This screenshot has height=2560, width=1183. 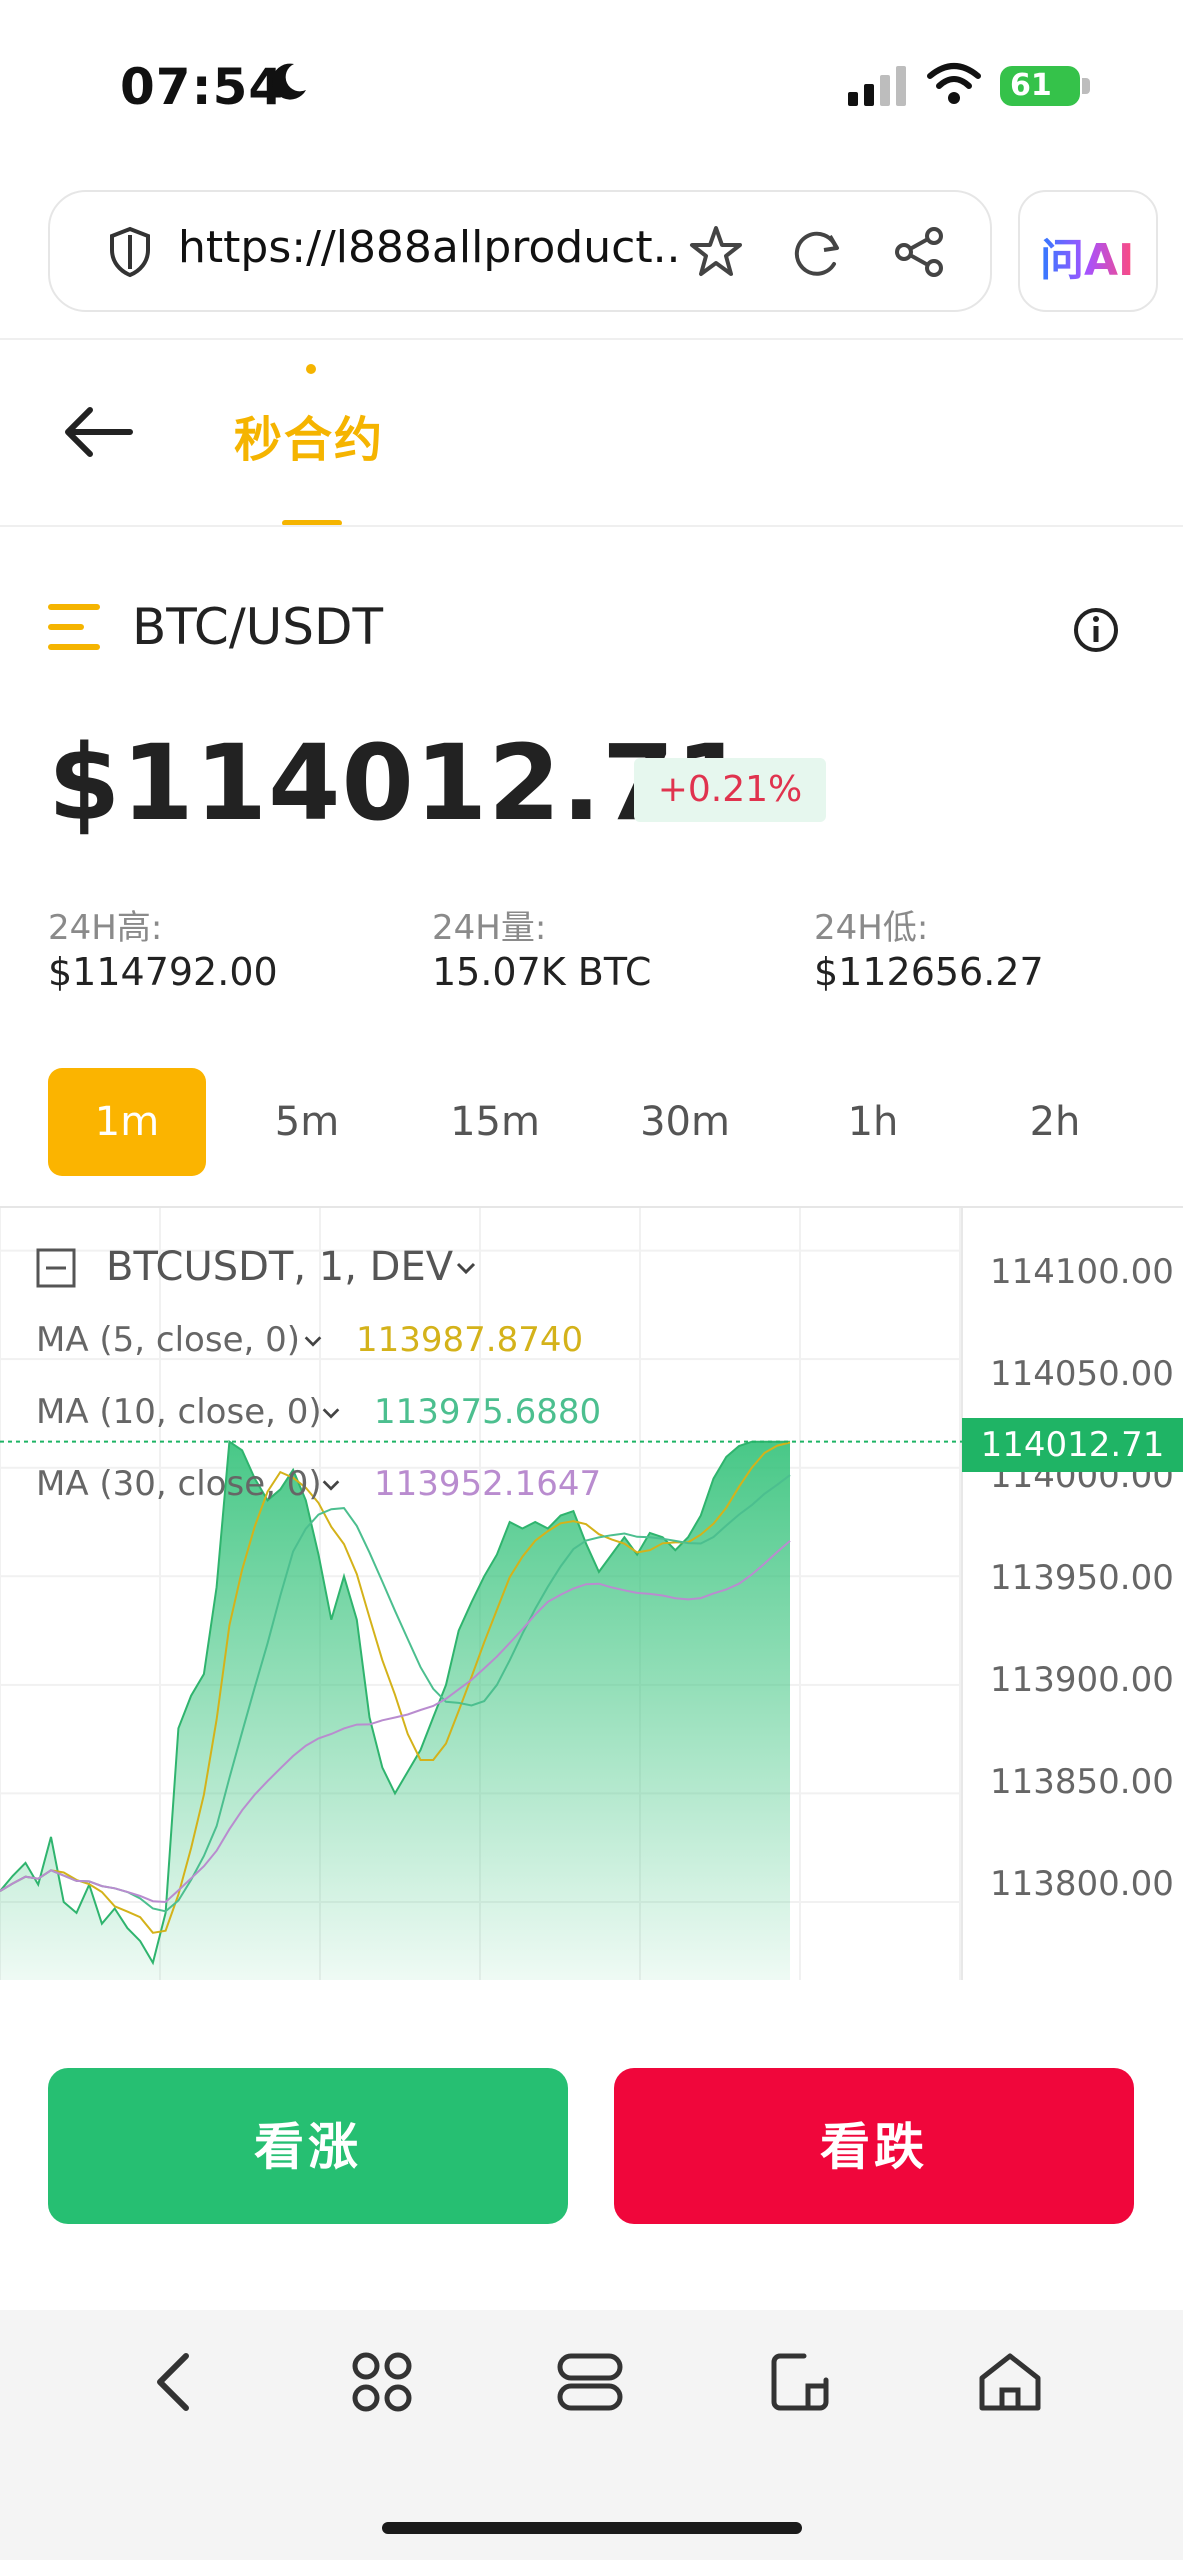 I want to click on back-arrow-icon, so click(x=98, y=432).